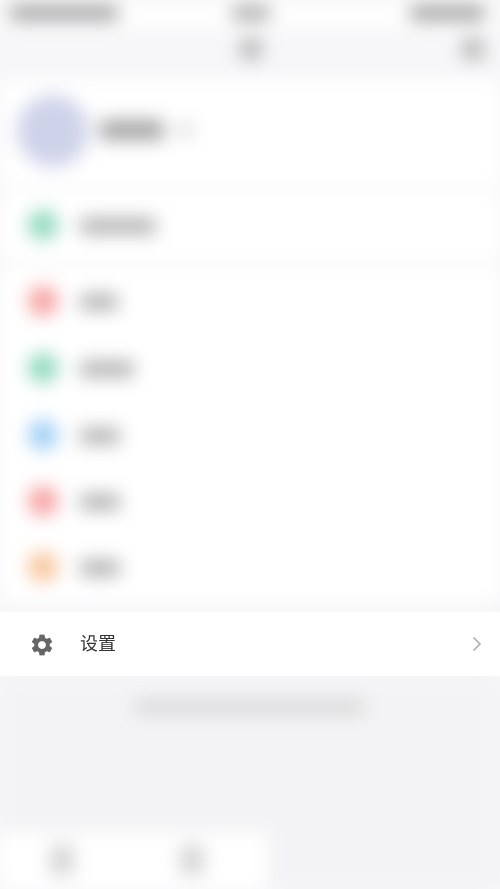  Describe the element at coordinates (250, 707) in the screenshot. I see `footer-text` at that location.